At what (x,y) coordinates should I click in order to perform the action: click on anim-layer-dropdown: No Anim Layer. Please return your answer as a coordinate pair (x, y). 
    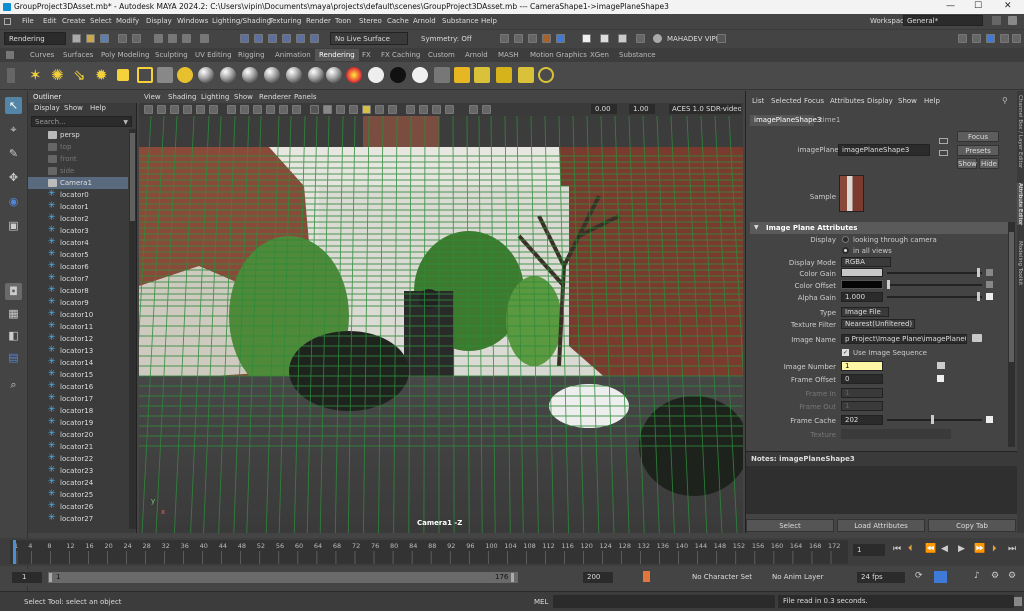
    Looking at the image, I should click on (807, 577).